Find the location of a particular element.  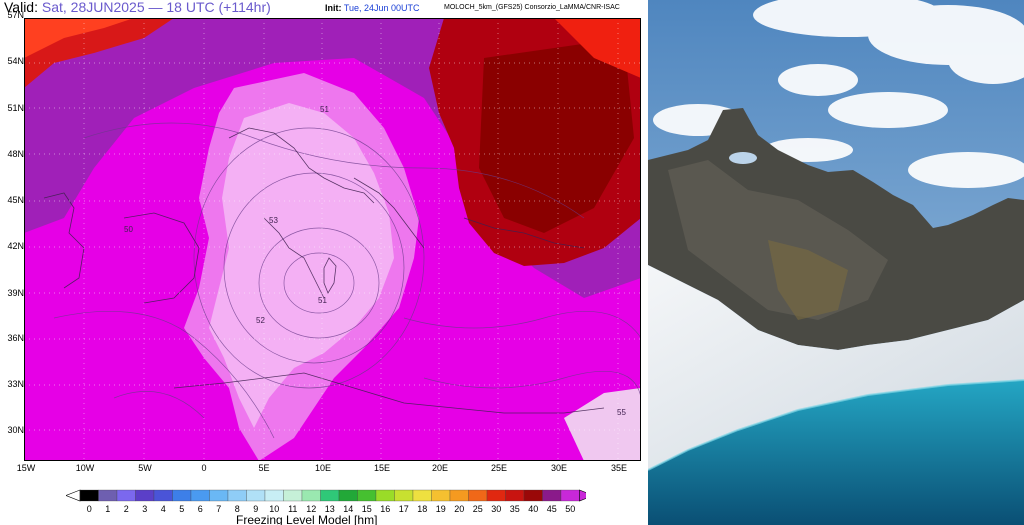

lon-label: 5E is located at coordinates (264, 468).